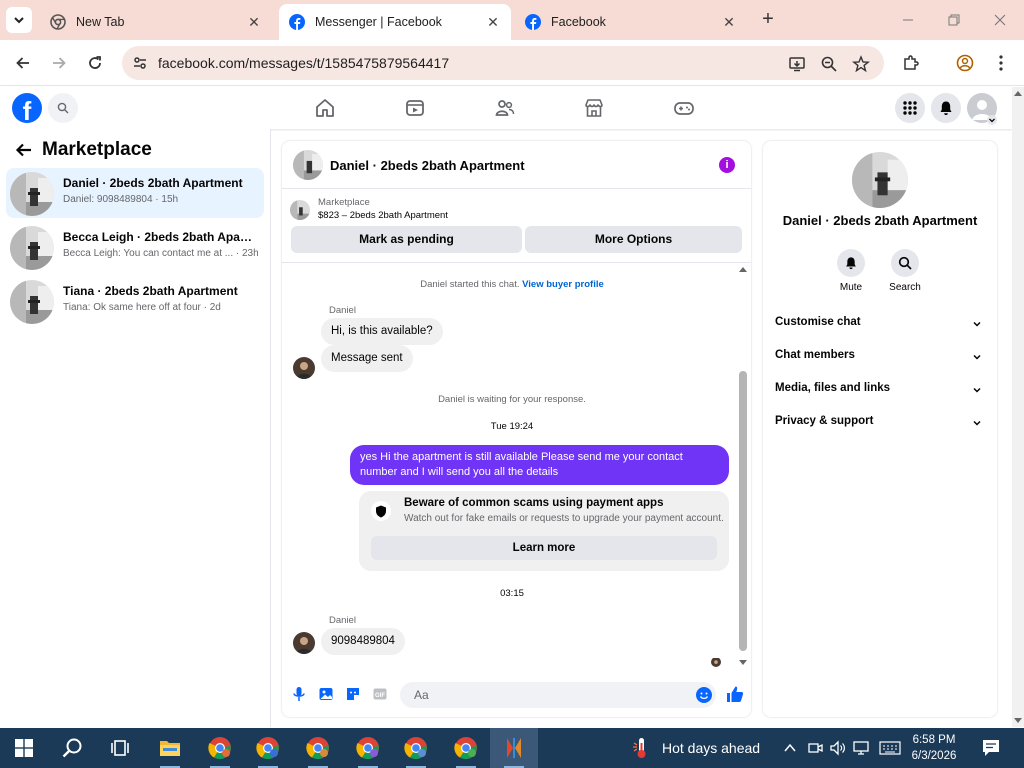  I want to click on close-window-button, so click(1000, 20).